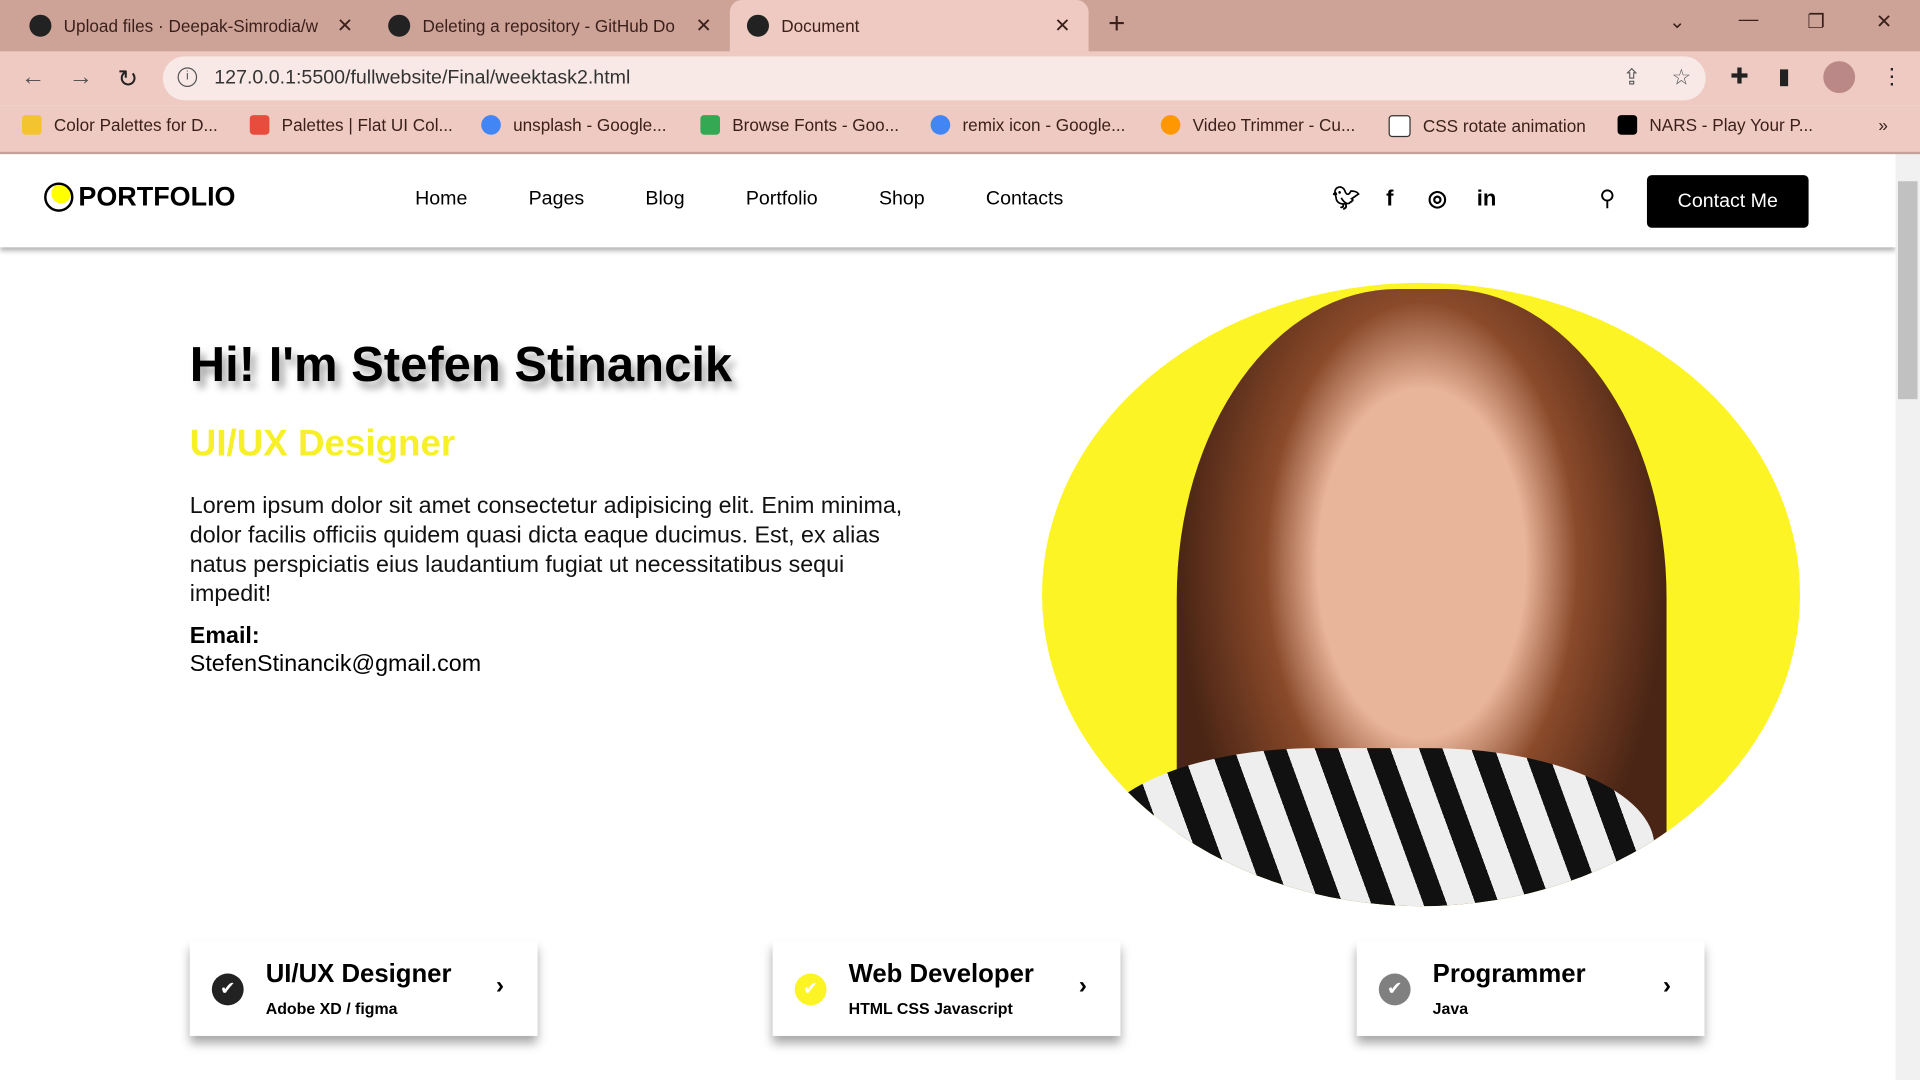  What do you see at coordinates (1907, 617) in the screenshot?
I see `vertical-scrollbar` at bounding box center [1907, 617].